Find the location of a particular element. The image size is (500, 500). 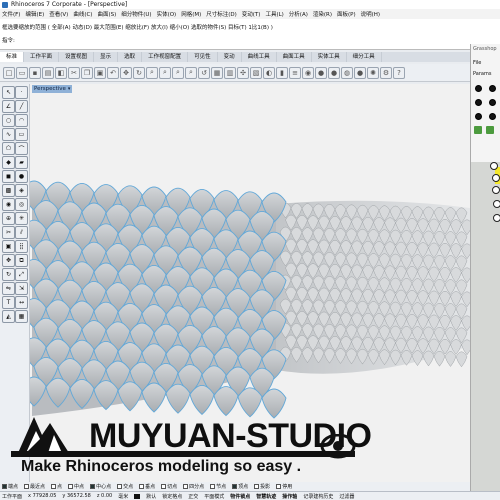

tab-visibility: 可见性 is located at coordinates (203, 57).